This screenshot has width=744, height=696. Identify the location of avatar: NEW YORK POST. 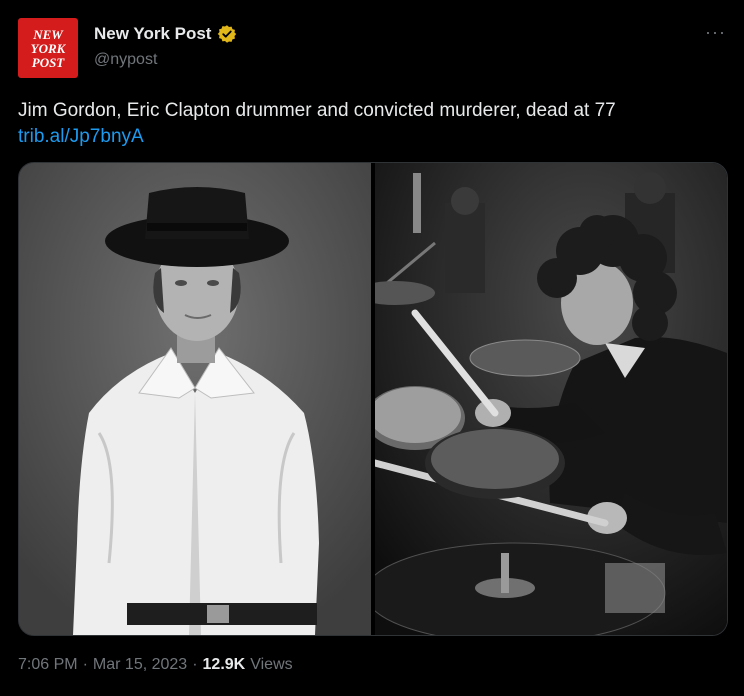
(48, 48).